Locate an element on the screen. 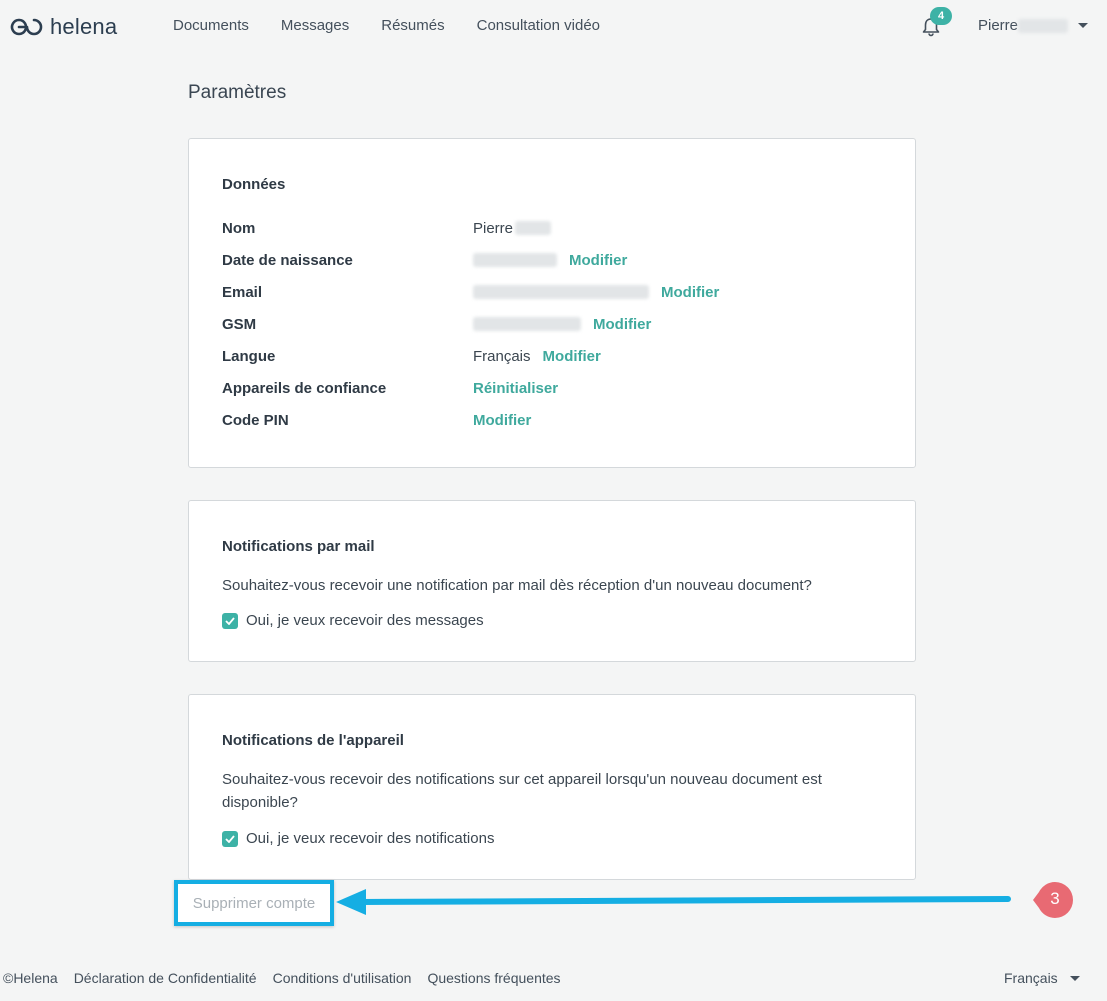 This screenshot has width=1107, height=1001. redacted-phone is located at coordinates (527, 324).